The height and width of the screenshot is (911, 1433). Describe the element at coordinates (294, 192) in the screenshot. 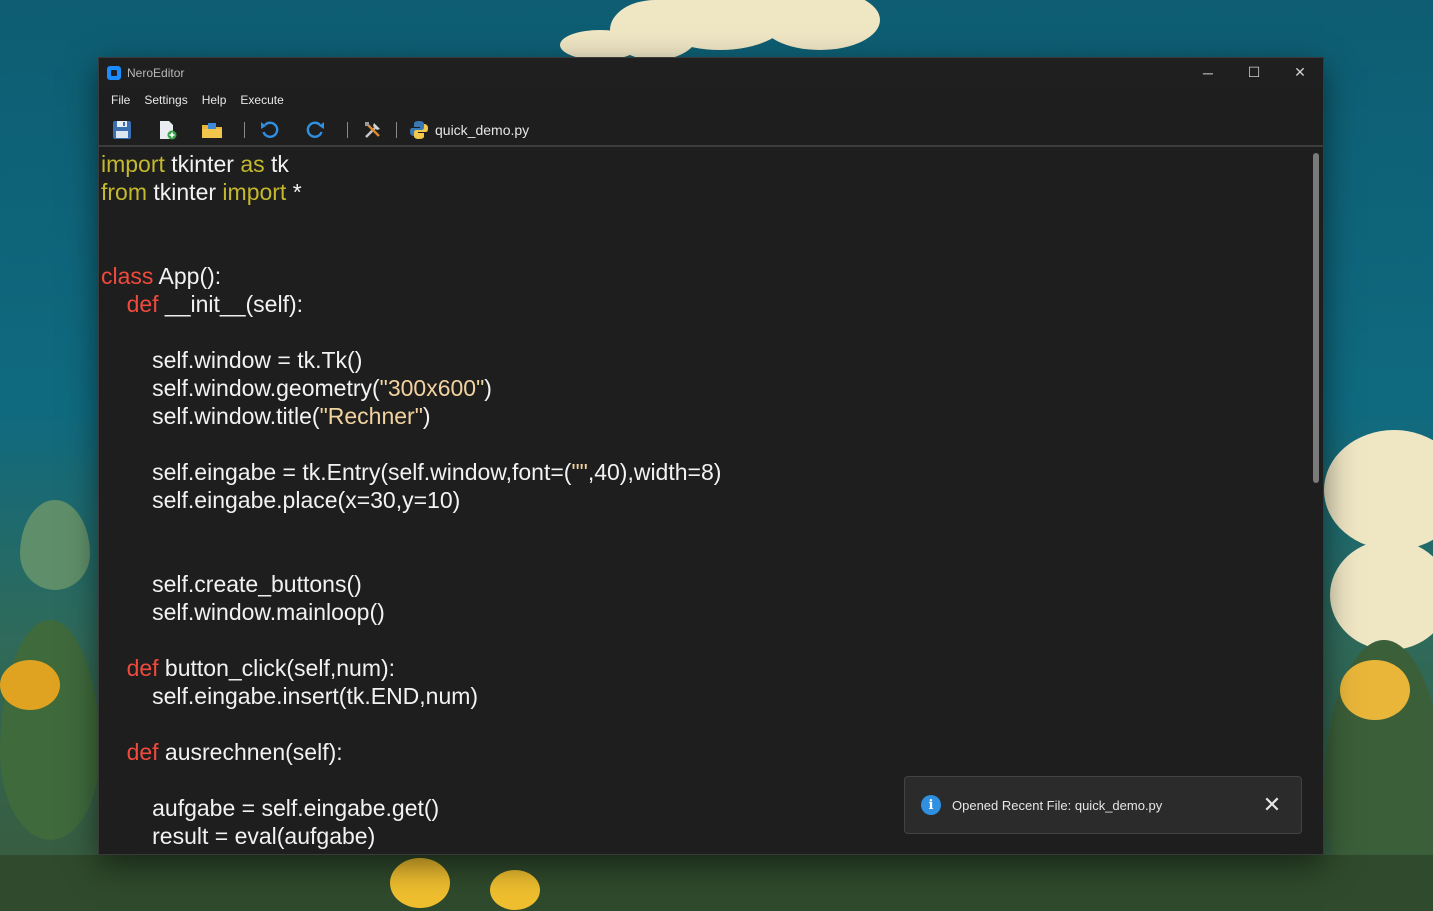

I see `code-token: *` at that location.